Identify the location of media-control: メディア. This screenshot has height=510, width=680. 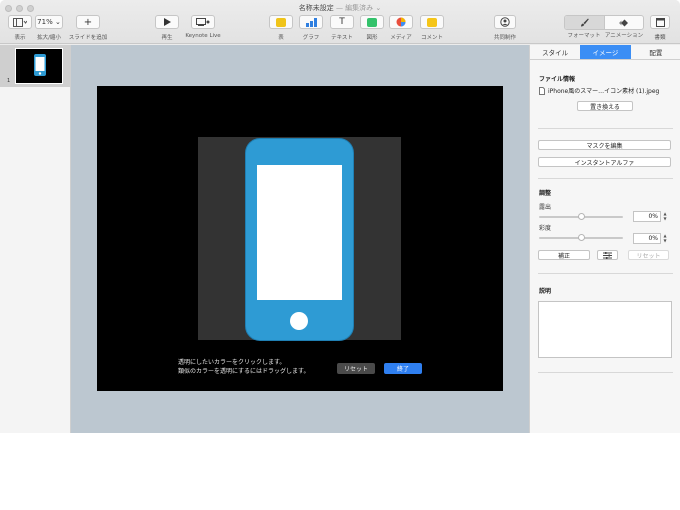
(401, 28).